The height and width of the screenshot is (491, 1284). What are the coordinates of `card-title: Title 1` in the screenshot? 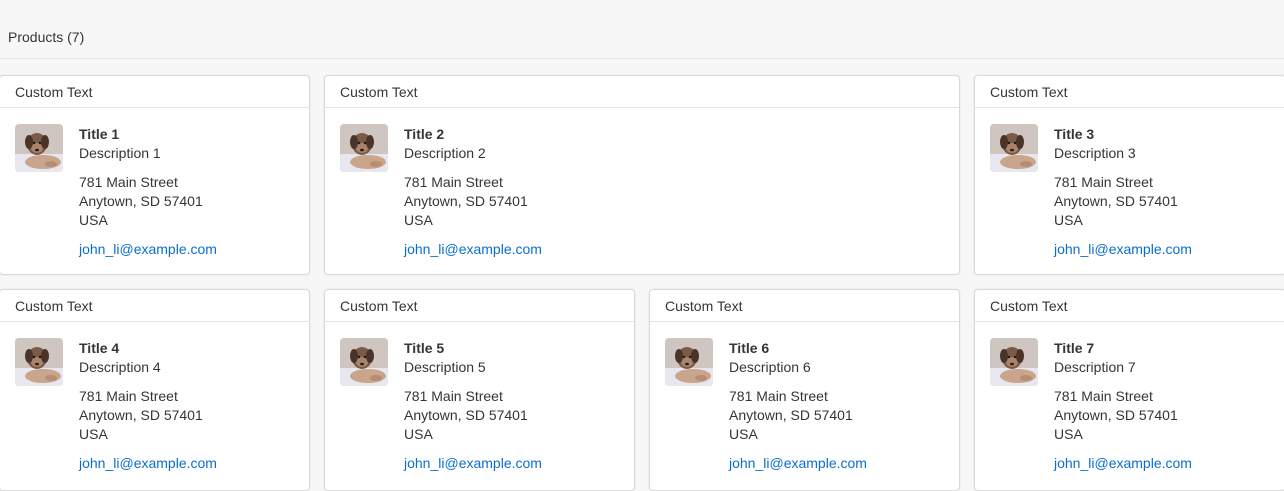 It's located at (99, 134).